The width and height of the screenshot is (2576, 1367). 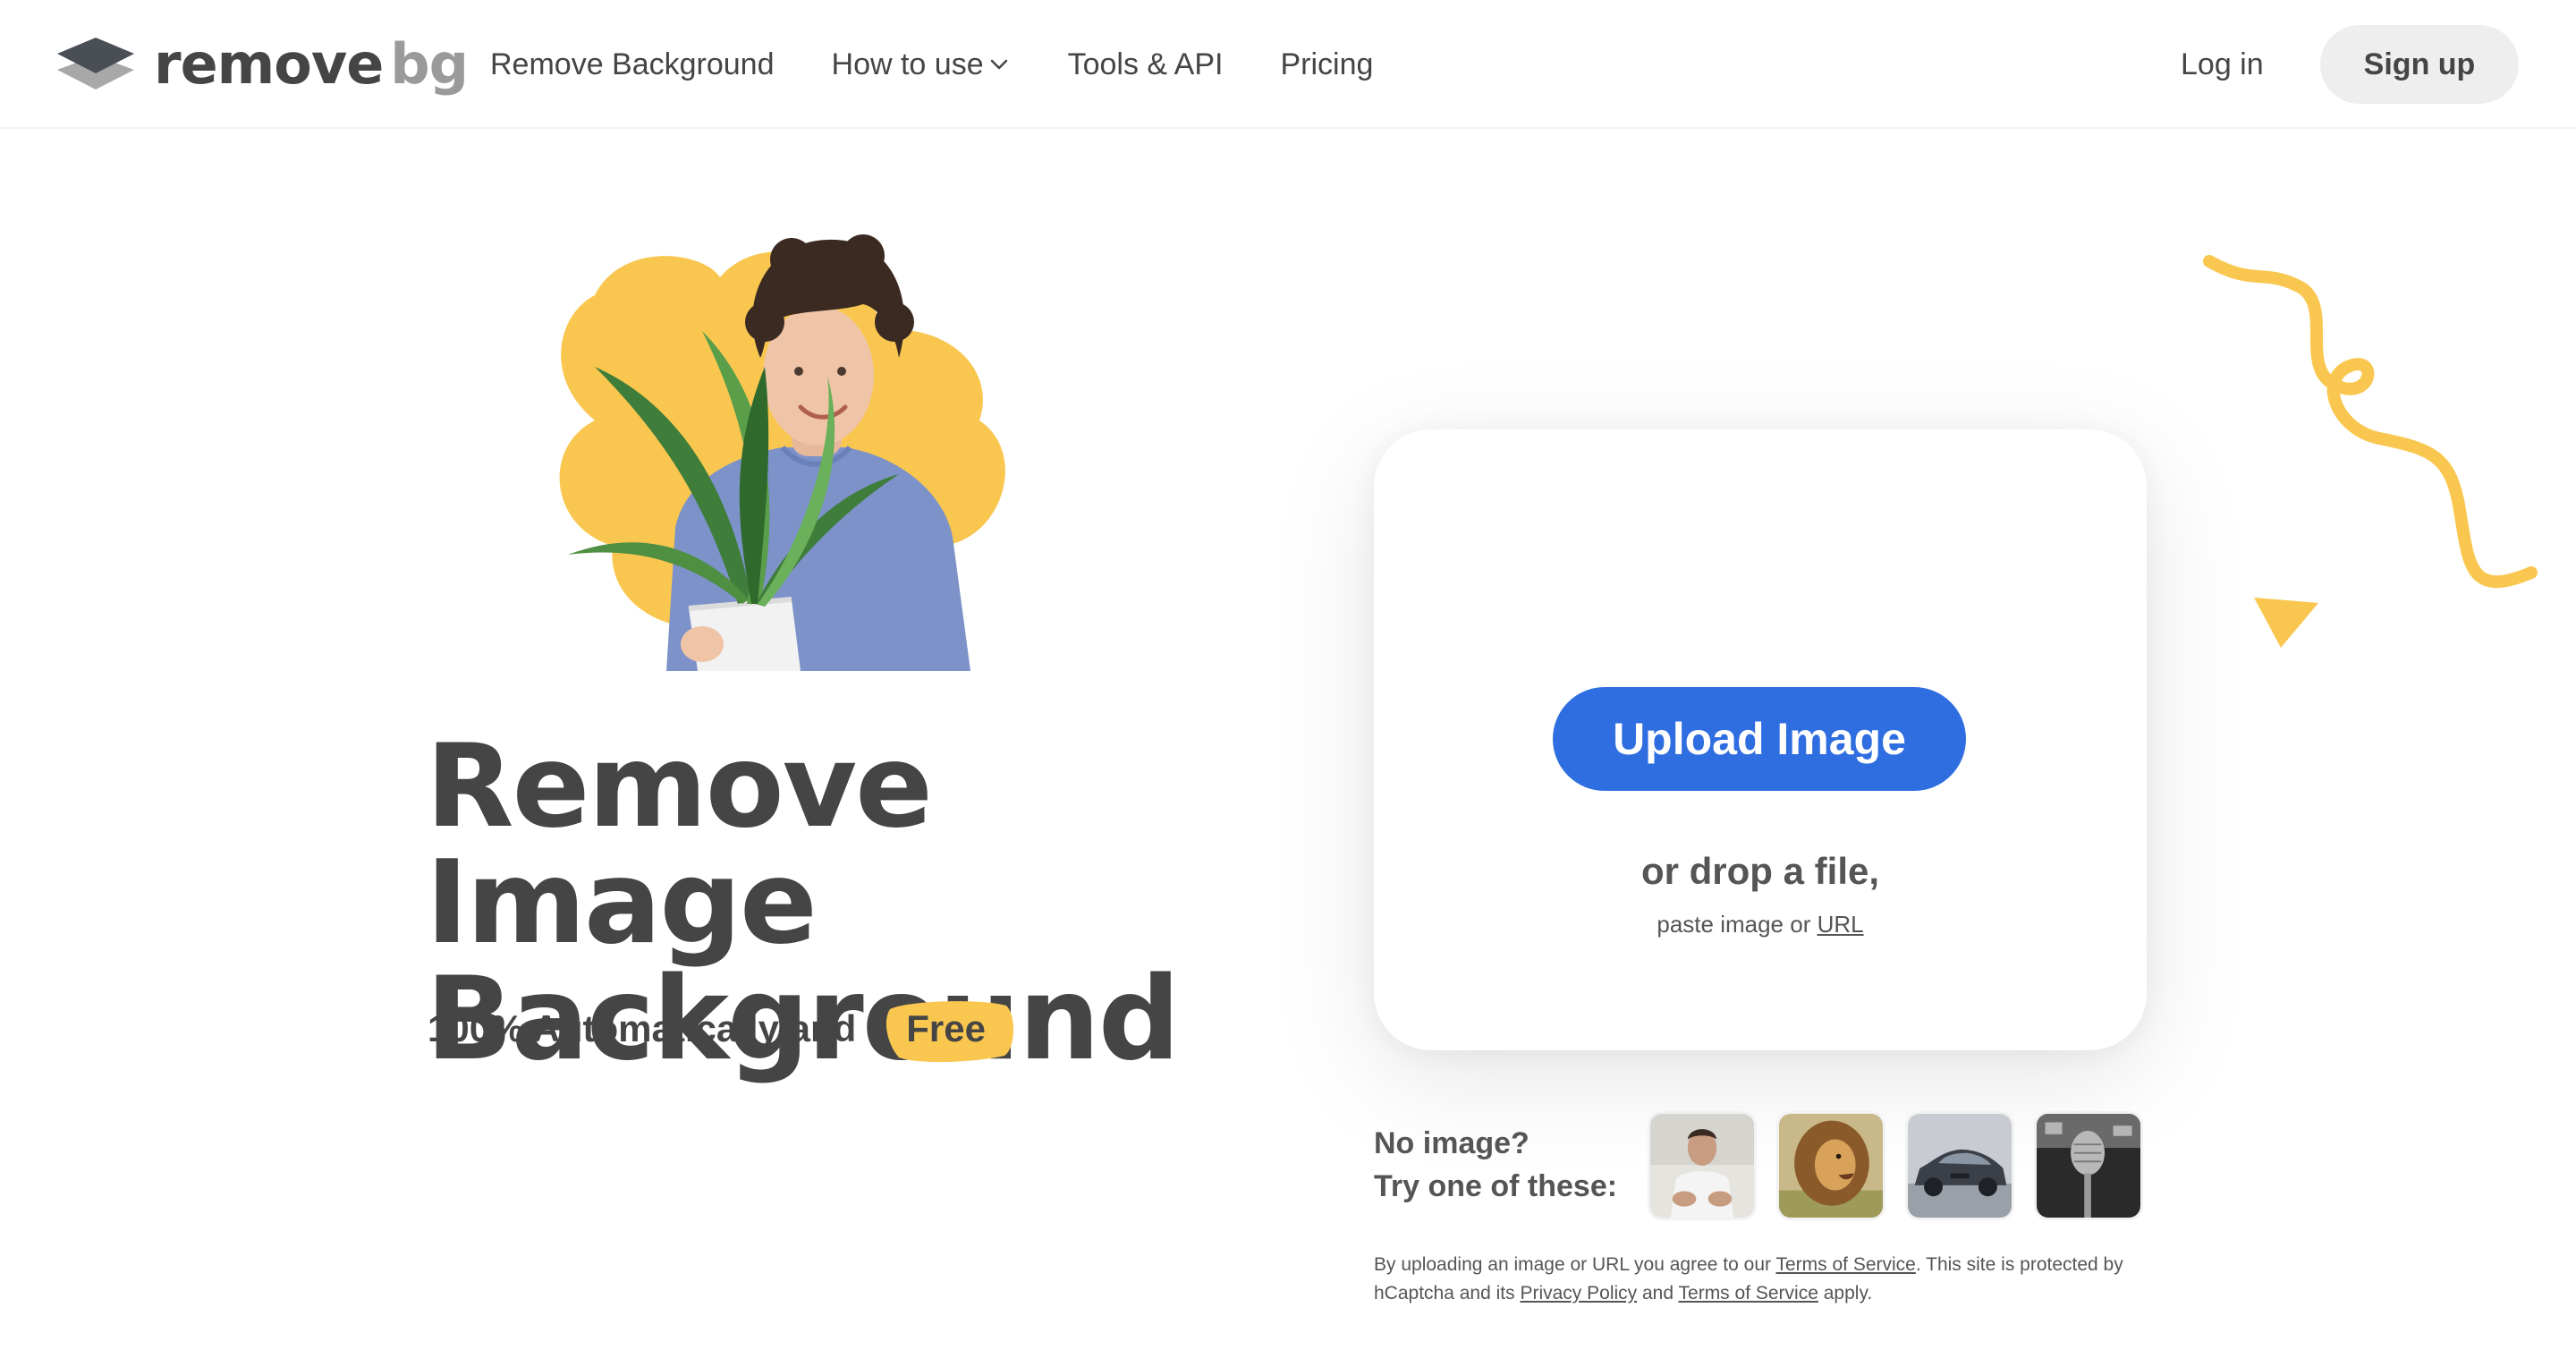 I want to click on try-line2: Try one of these:, so click(x=1496, y=1186).